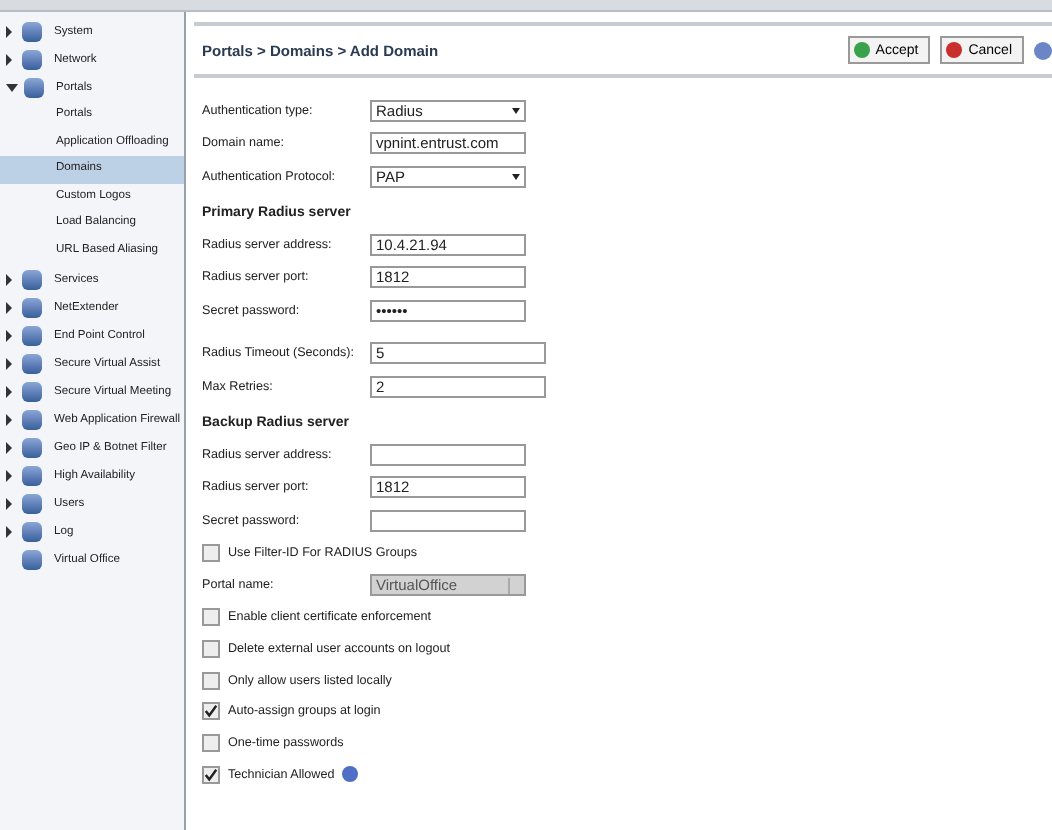 The image size is (1052, 830). What do you see at coordinates (1043, 50) in the screenshot?
I see `help-icon` at bounding box center [1043, 50].